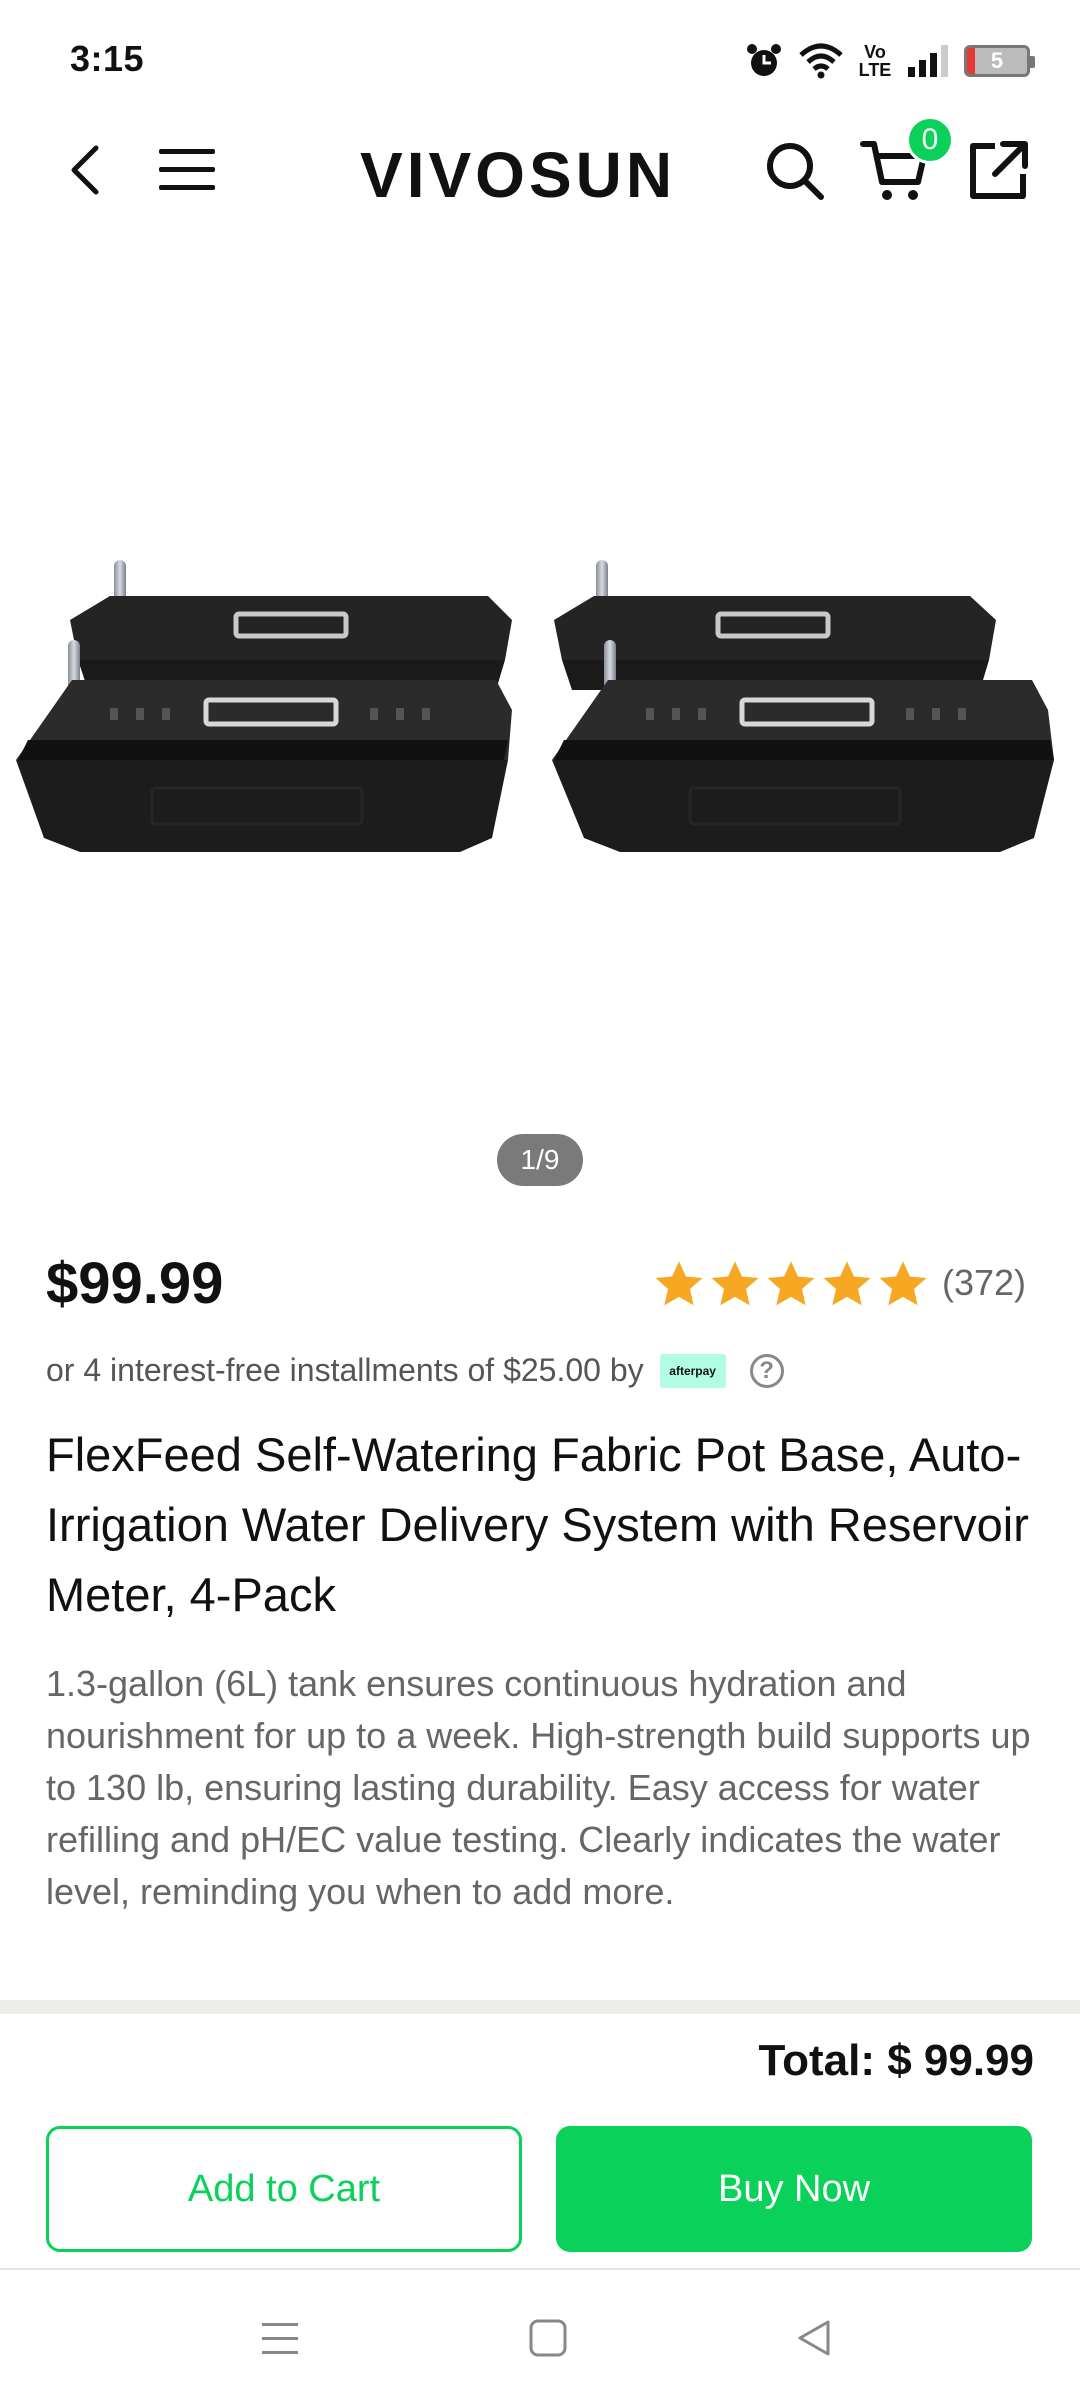 This screenshot has height=2400, width=1080. Describe the element at coordinates (518, 175) in the screenshot. I see `brand-logo: VIVOSUN` at that location.